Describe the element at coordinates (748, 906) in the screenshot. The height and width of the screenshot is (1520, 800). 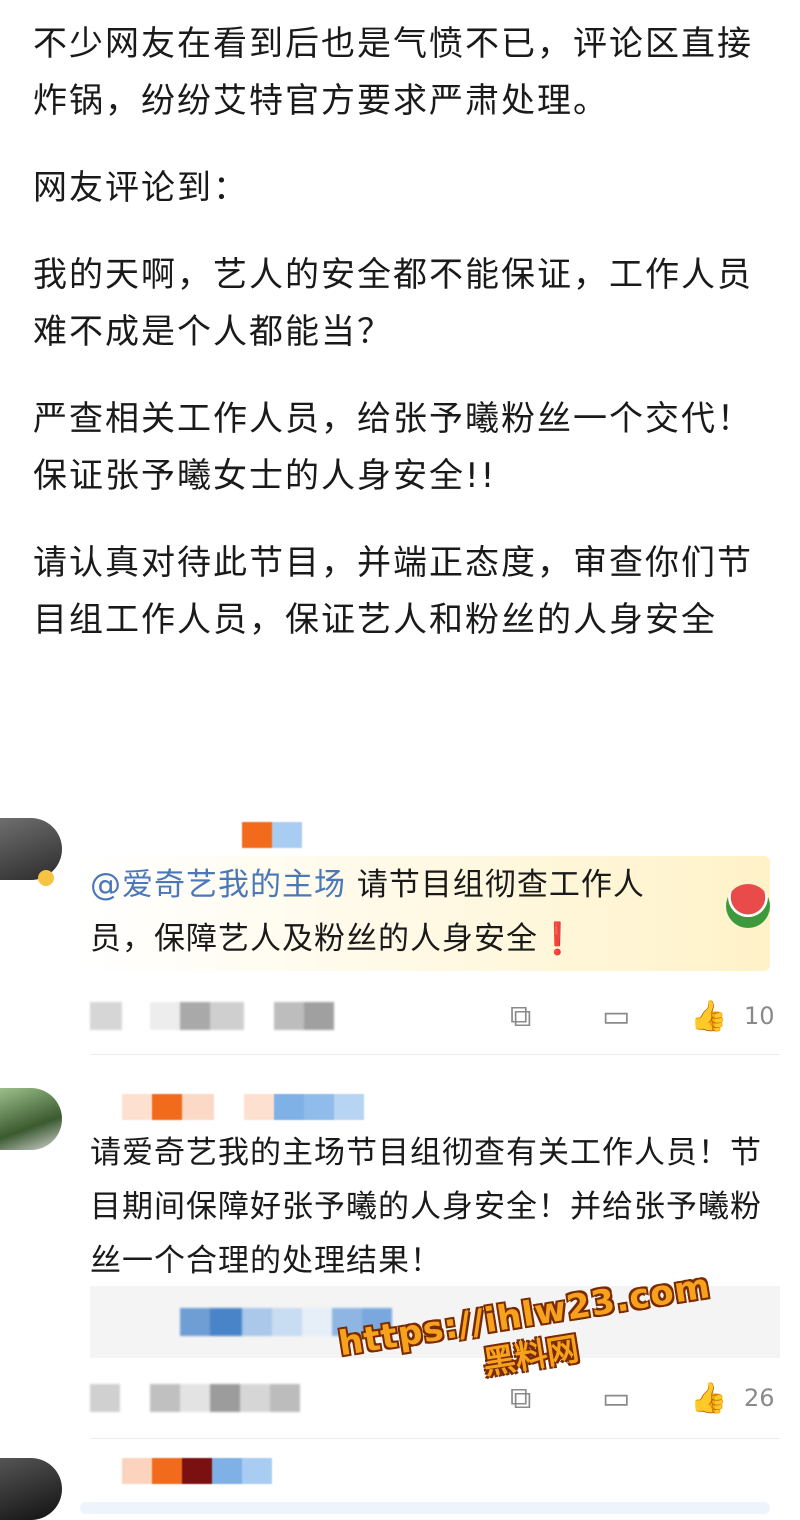
I see `watermelon-icon` at that location.